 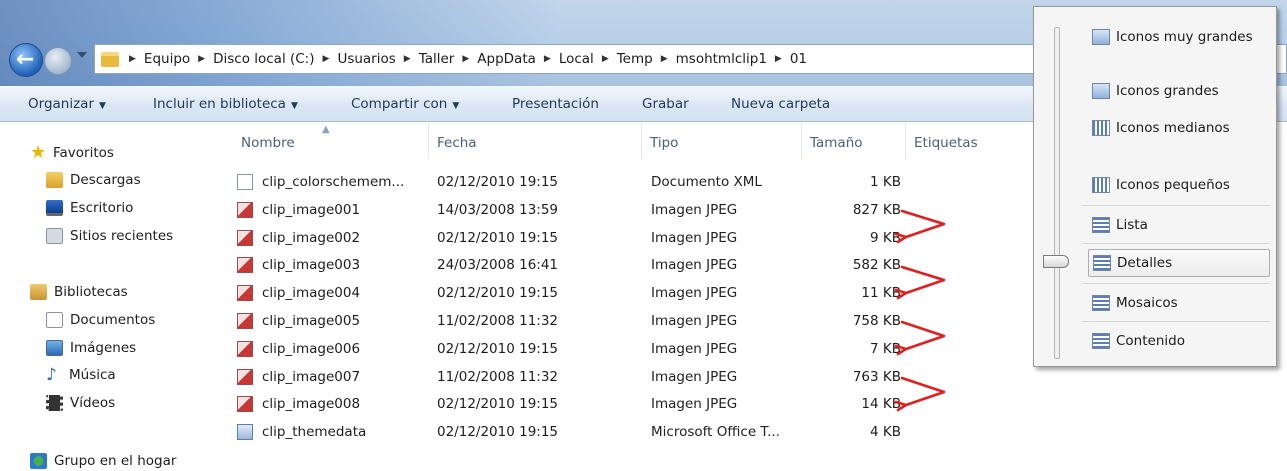 I want to click on view-tiles: Mosaicos, so click(x=1179, y=303).